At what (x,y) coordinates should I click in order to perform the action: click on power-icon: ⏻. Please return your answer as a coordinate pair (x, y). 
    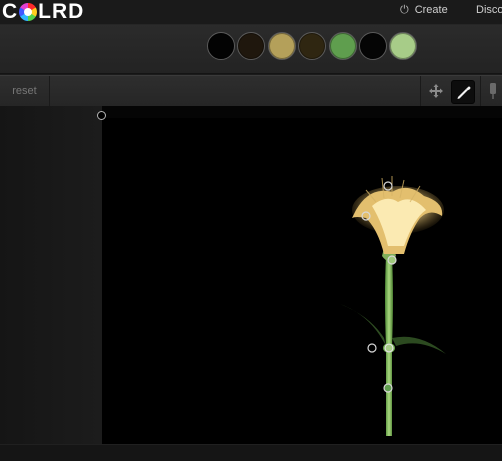
    Looking at the image, I should click on (404, 10).